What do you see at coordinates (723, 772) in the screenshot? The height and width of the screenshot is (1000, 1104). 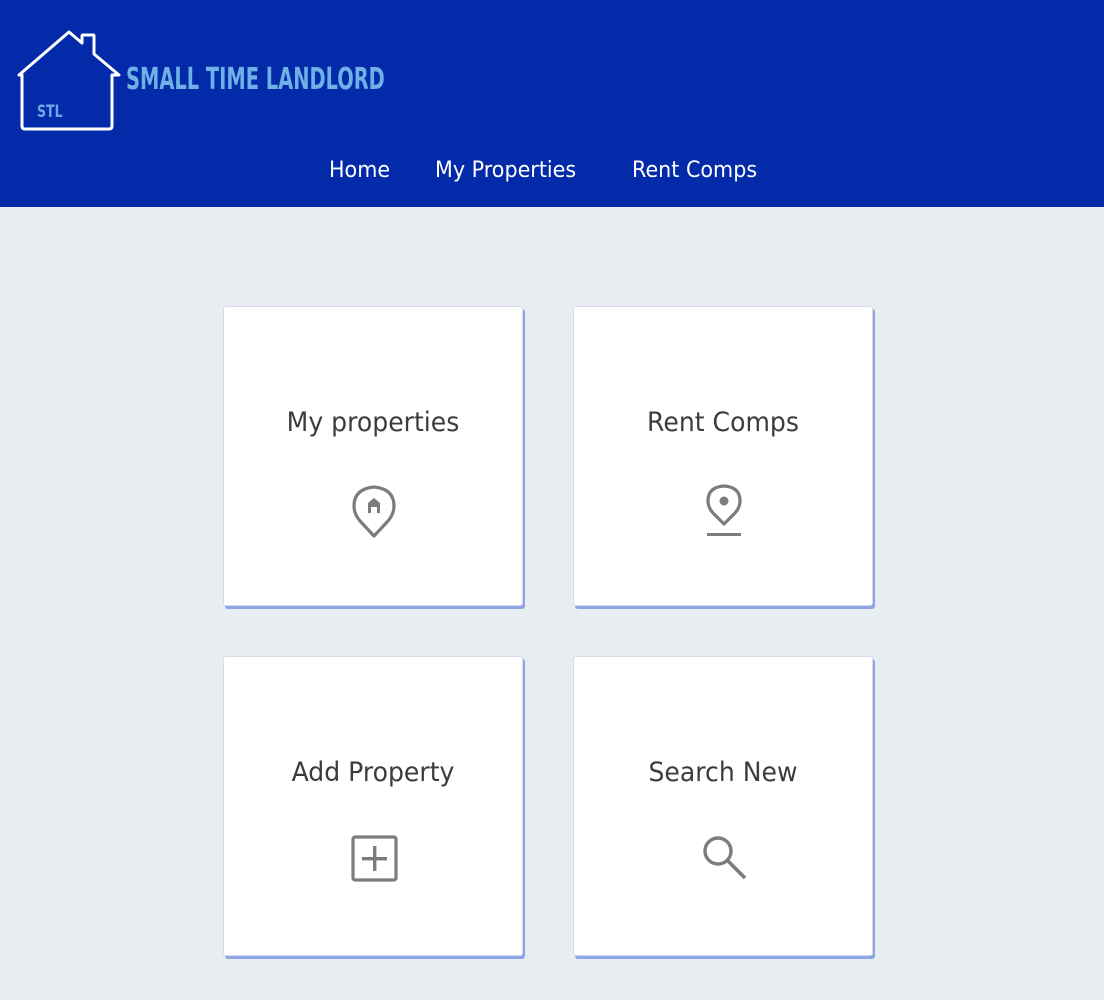 I see `card-title: Search New` at bounding box center [723, 772].